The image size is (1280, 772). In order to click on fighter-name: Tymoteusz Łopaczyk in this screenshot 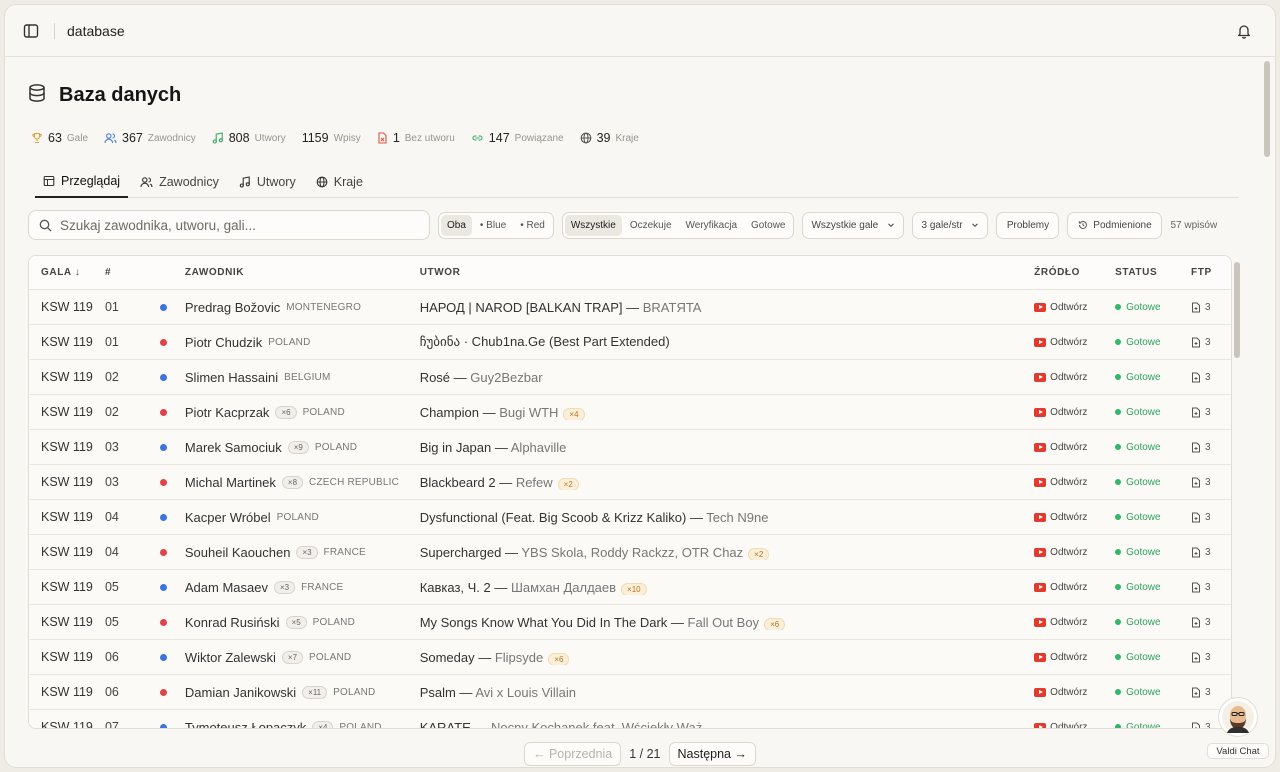, I will do `click(245, 724)`.